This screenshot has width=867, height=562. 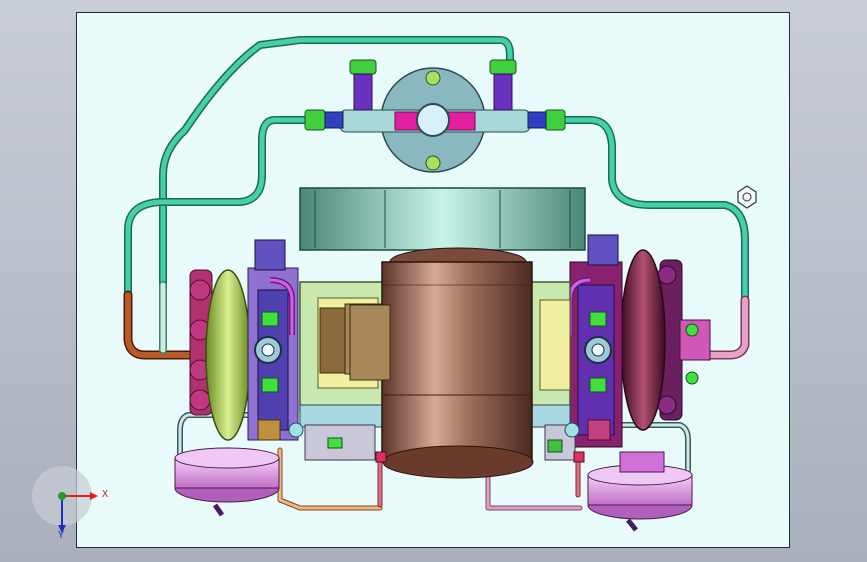 What do you see at coordinates (65, 499) in the screenshot?
I see `coordinate-triad-icon` at bounding box center [65, 499].